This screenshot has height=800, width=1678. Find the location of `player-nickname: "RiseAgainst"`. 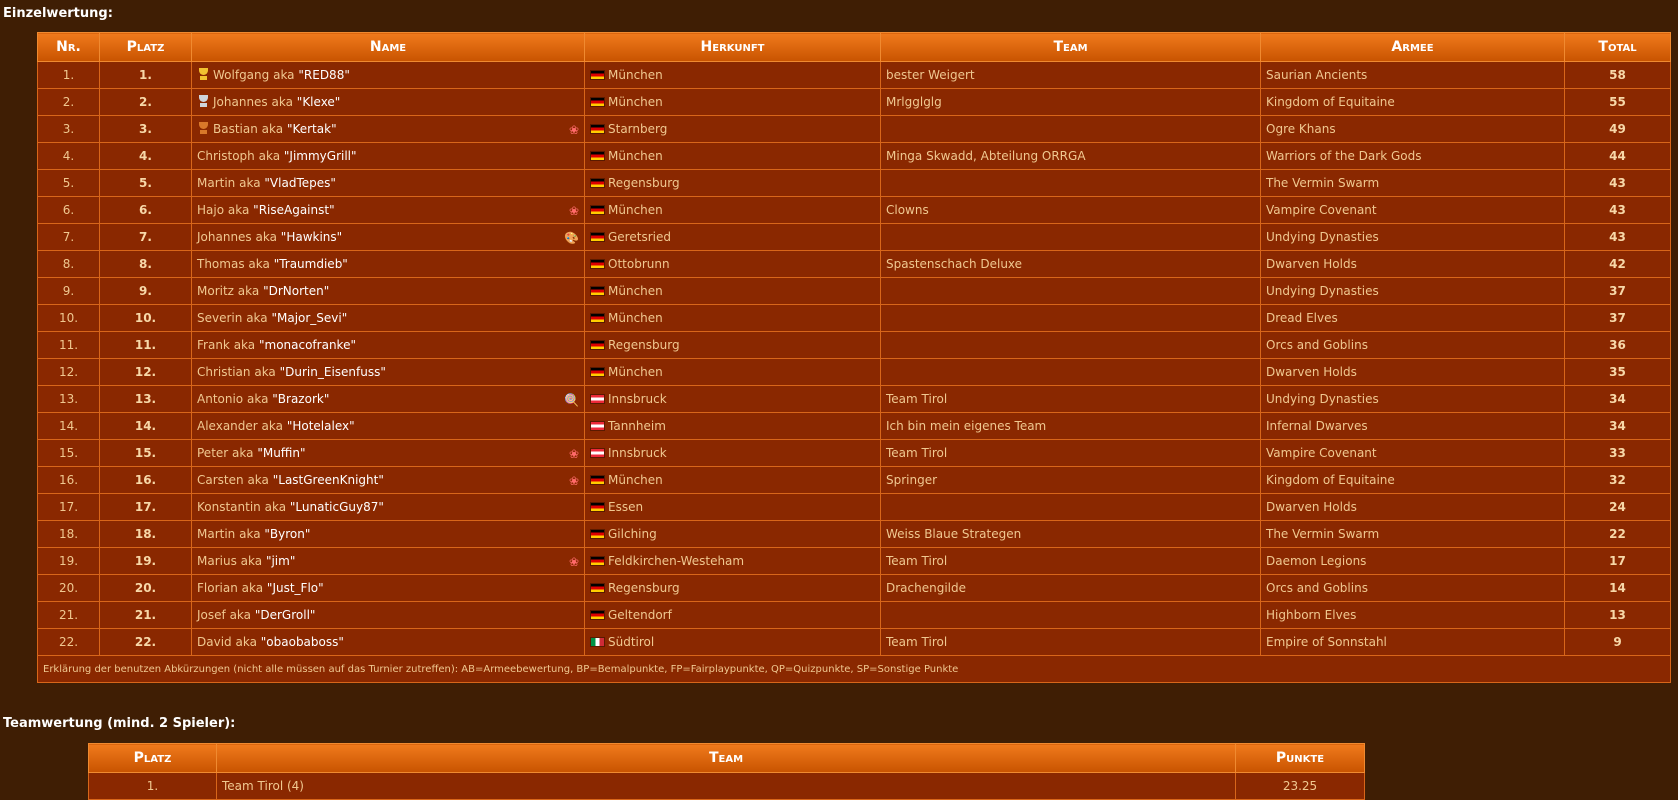

player-nickname: "RiseAgainst" is located at coordinates (294, 209).